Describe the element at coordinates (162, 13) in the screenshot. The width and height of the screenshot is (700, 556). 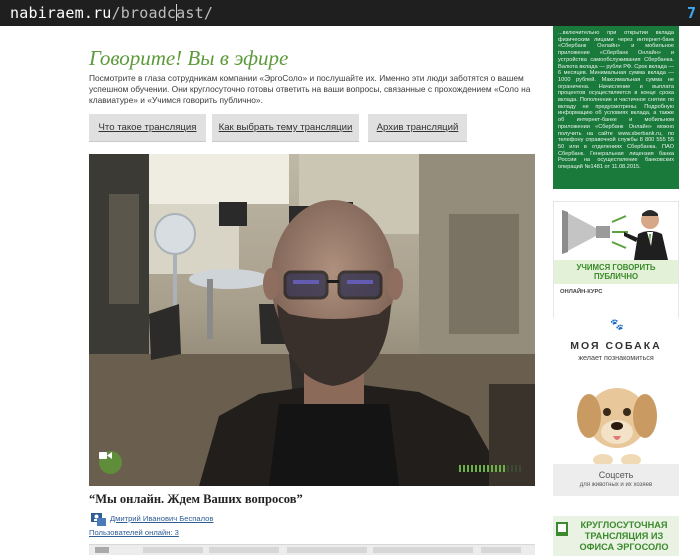
I see `url-path: /broadcast/` at that location.